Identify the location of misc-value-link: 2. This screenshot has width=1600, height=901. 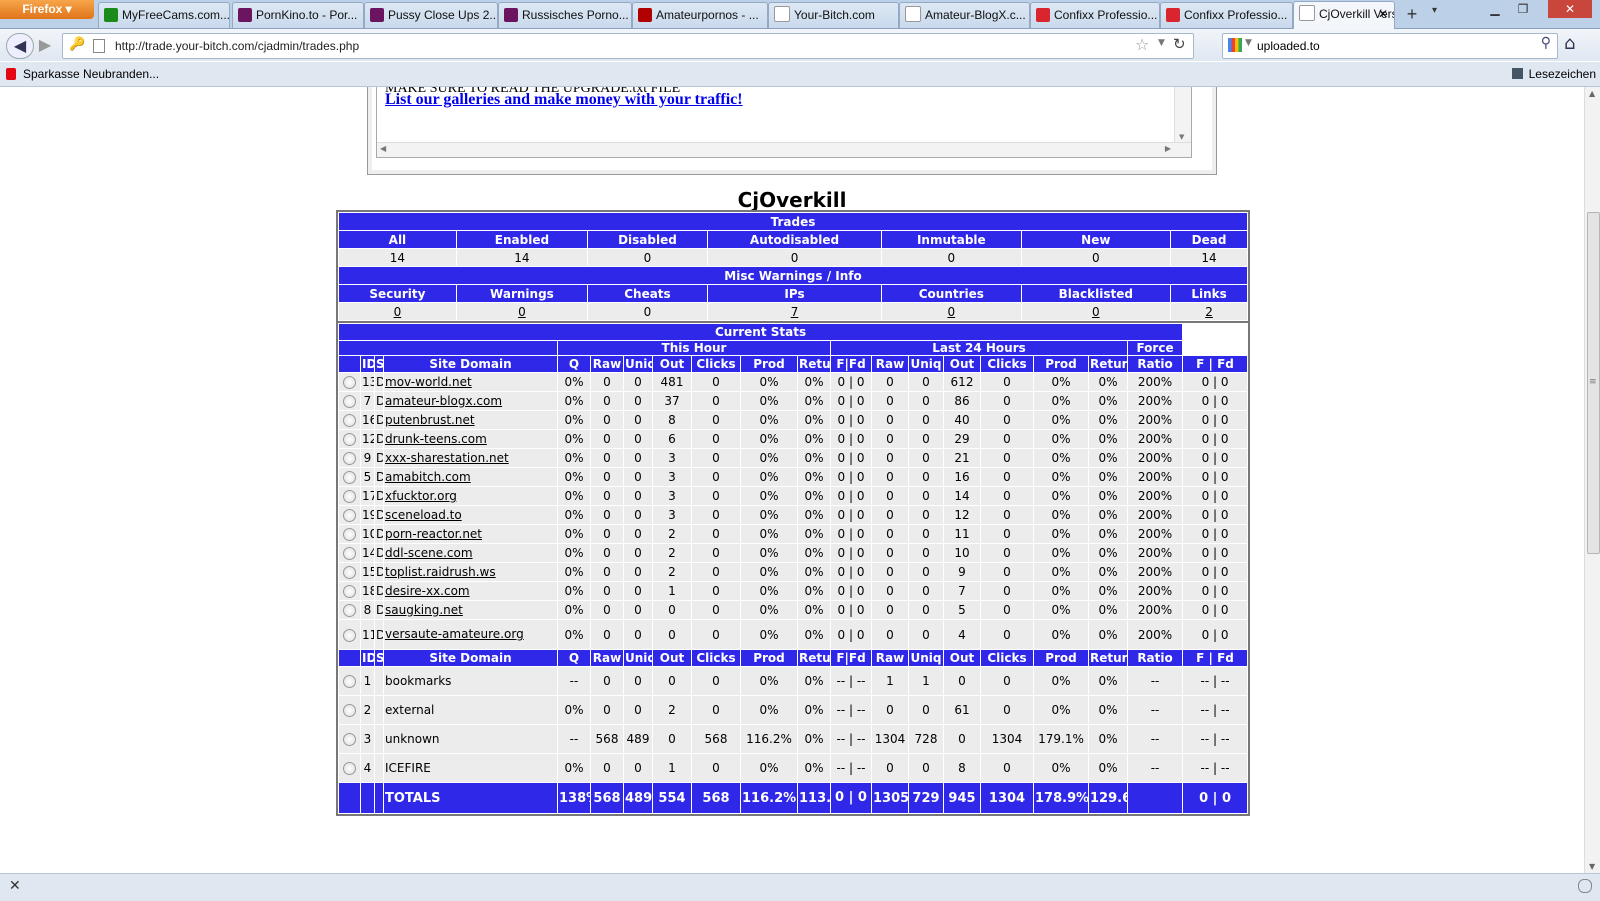
(1209, 312).